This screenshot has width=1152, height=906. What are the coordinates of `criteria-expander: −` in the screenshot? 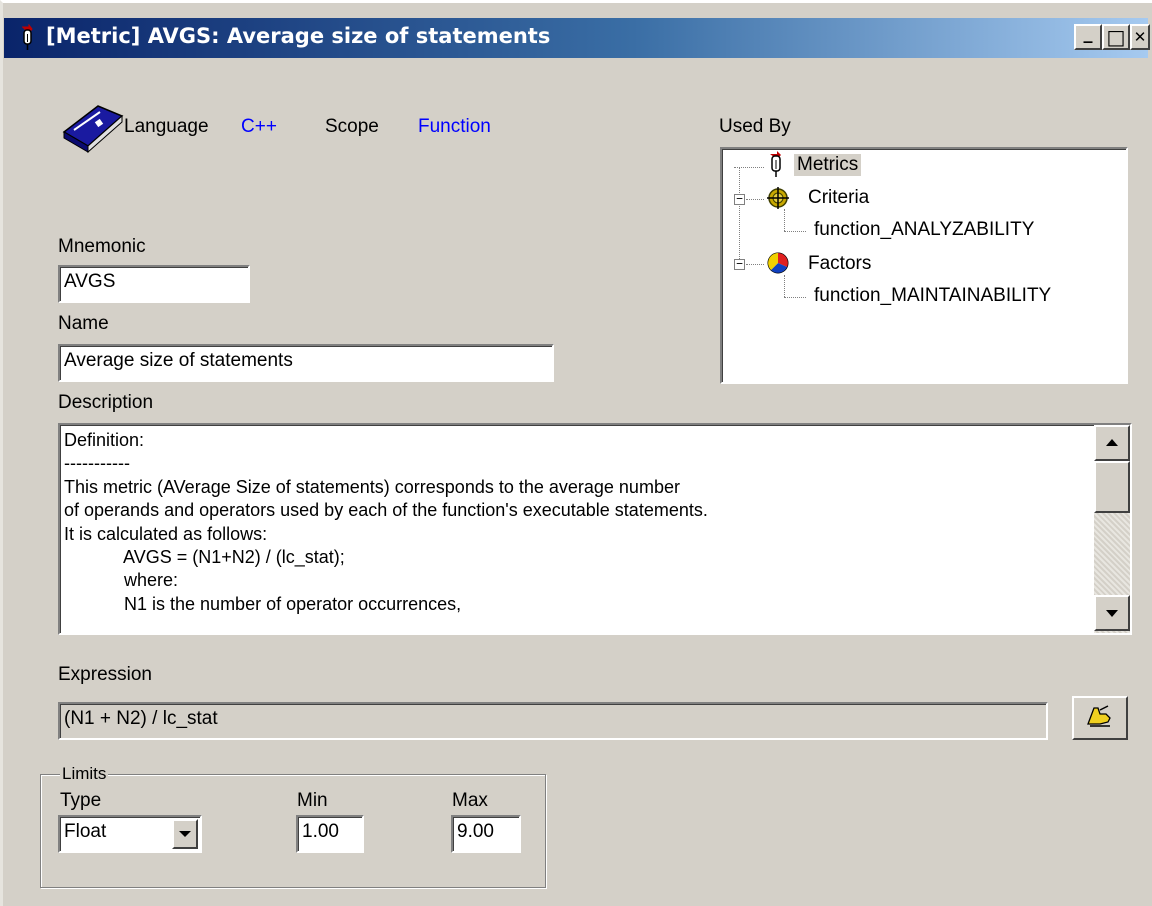 It's located at (739, 199).